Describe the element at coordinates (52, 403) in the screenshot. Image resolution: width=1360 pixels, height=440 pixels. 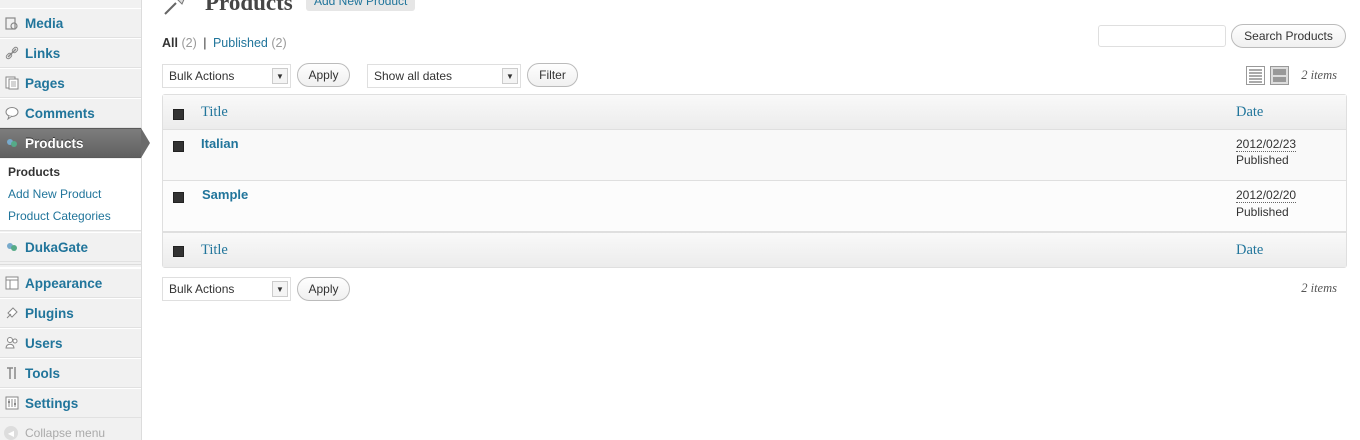
I see `sidebar-item-label: Settings` at that location.